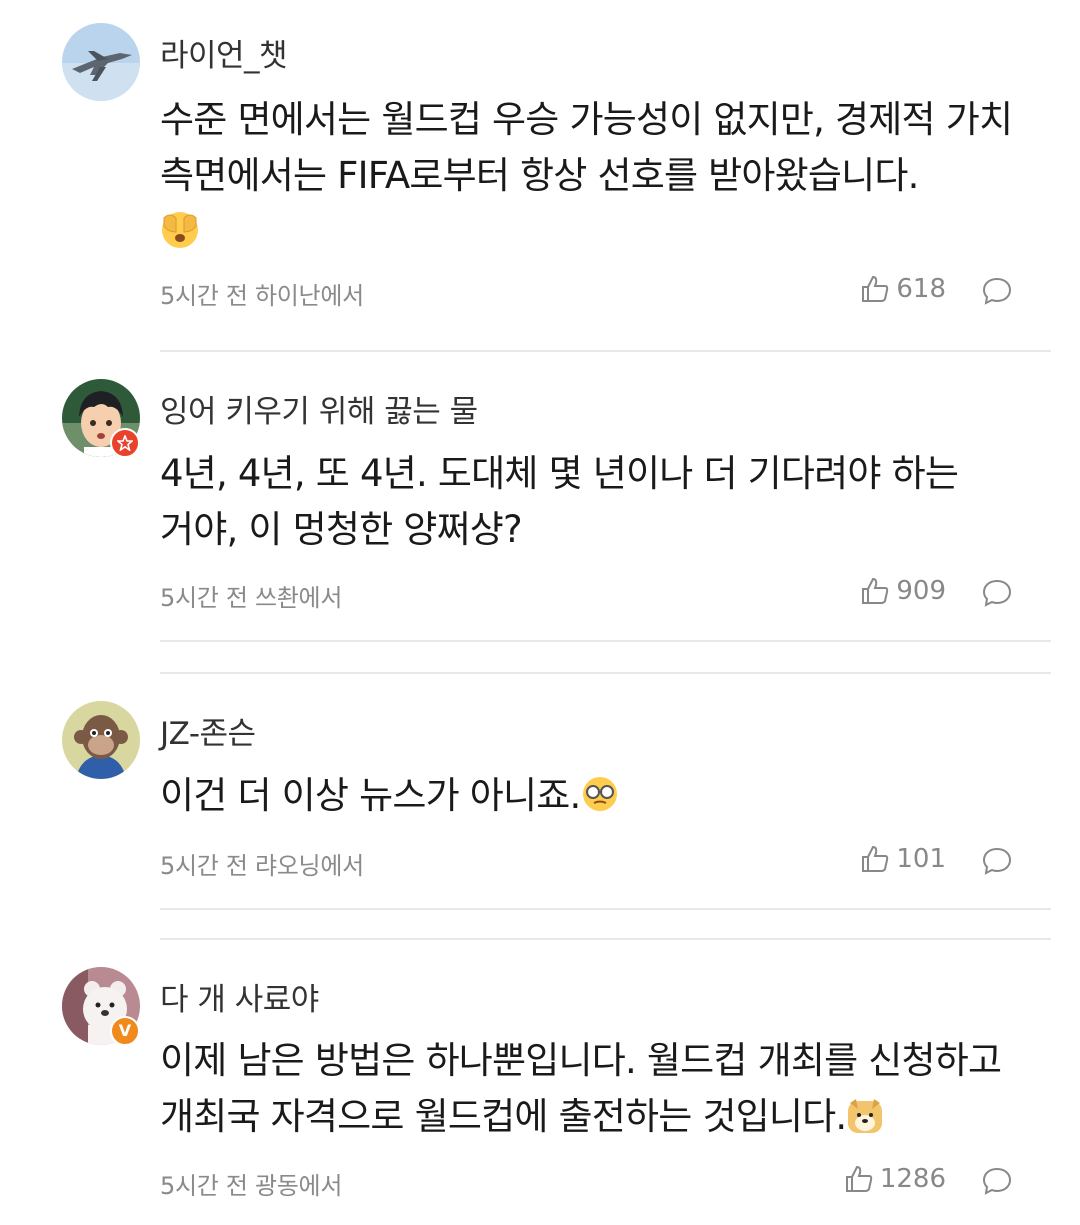 Image resolution: width=1080 pixels, height=1225 pixels. I want to click on like-count: 1286, so click(912, 1179).